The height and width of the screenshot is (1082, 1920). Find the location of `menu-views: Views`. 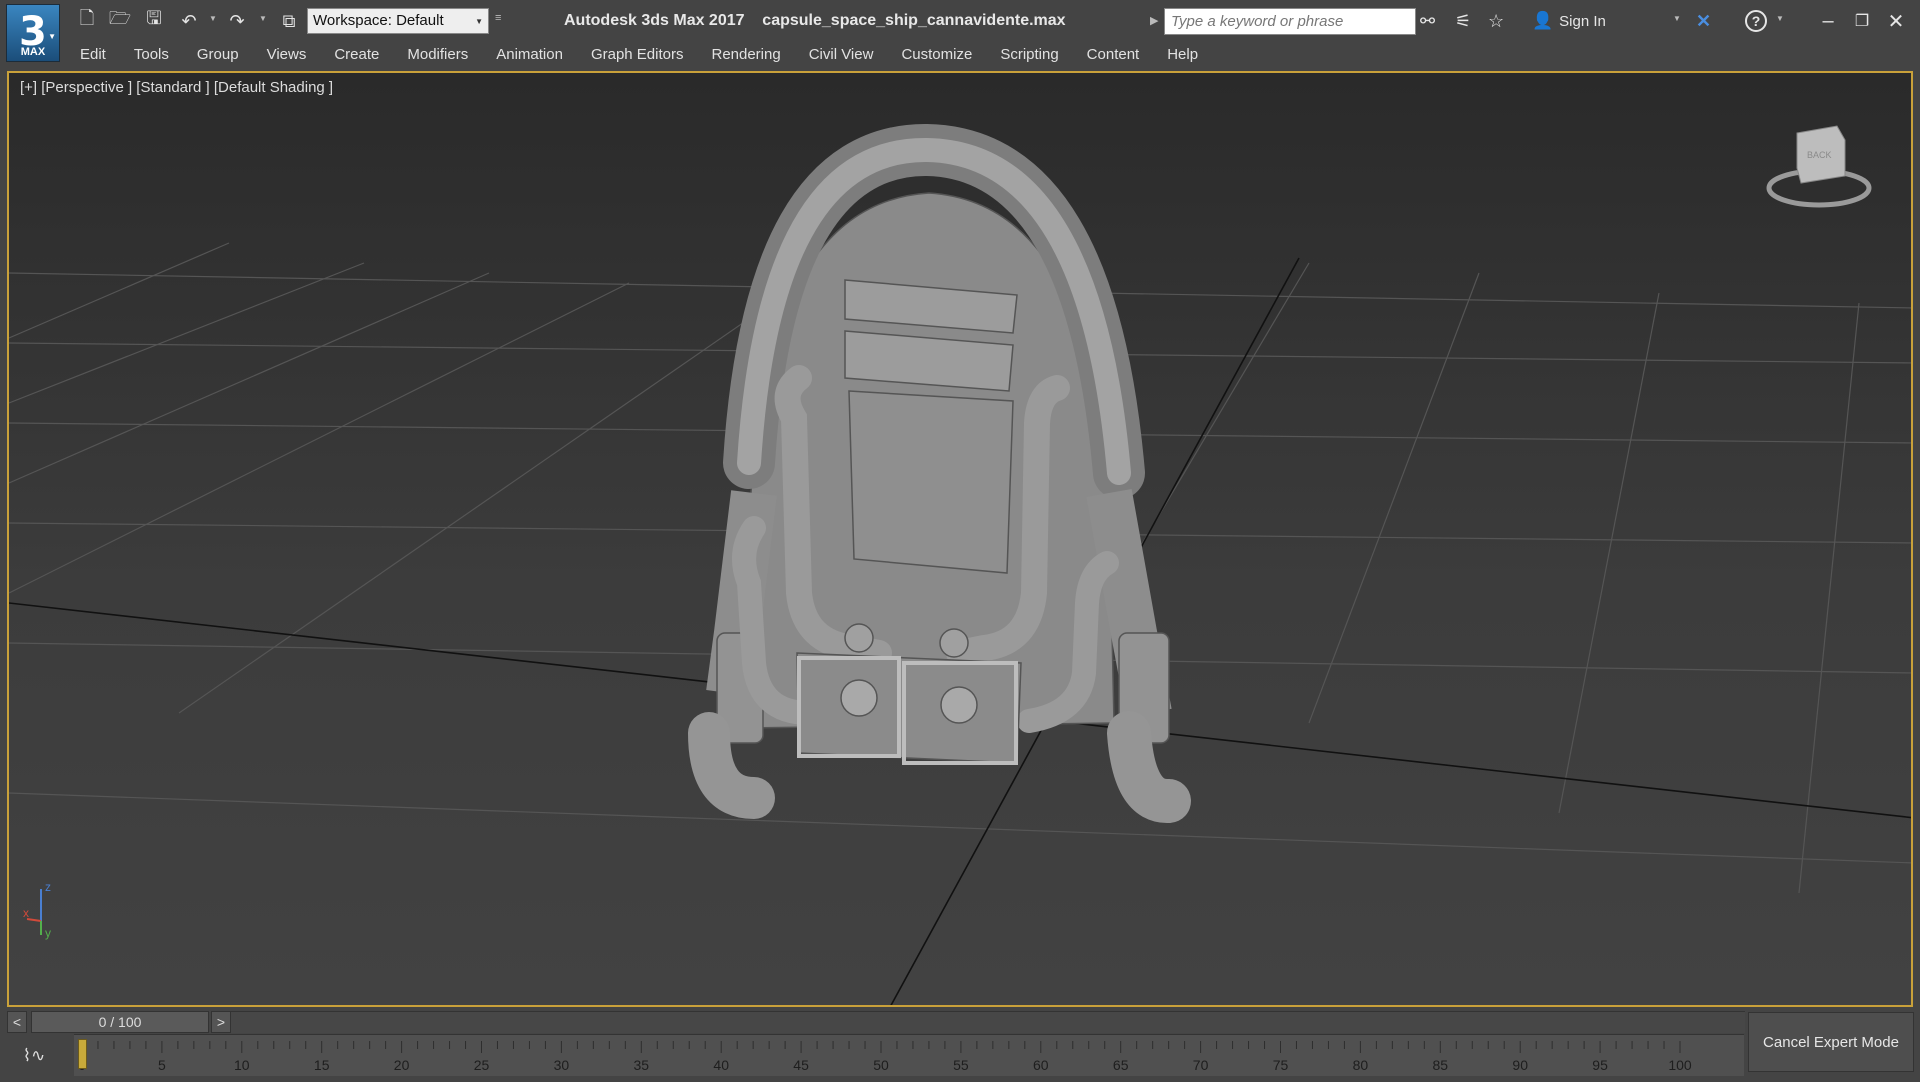

menu-views: Views is located at coordinates (287, 55).